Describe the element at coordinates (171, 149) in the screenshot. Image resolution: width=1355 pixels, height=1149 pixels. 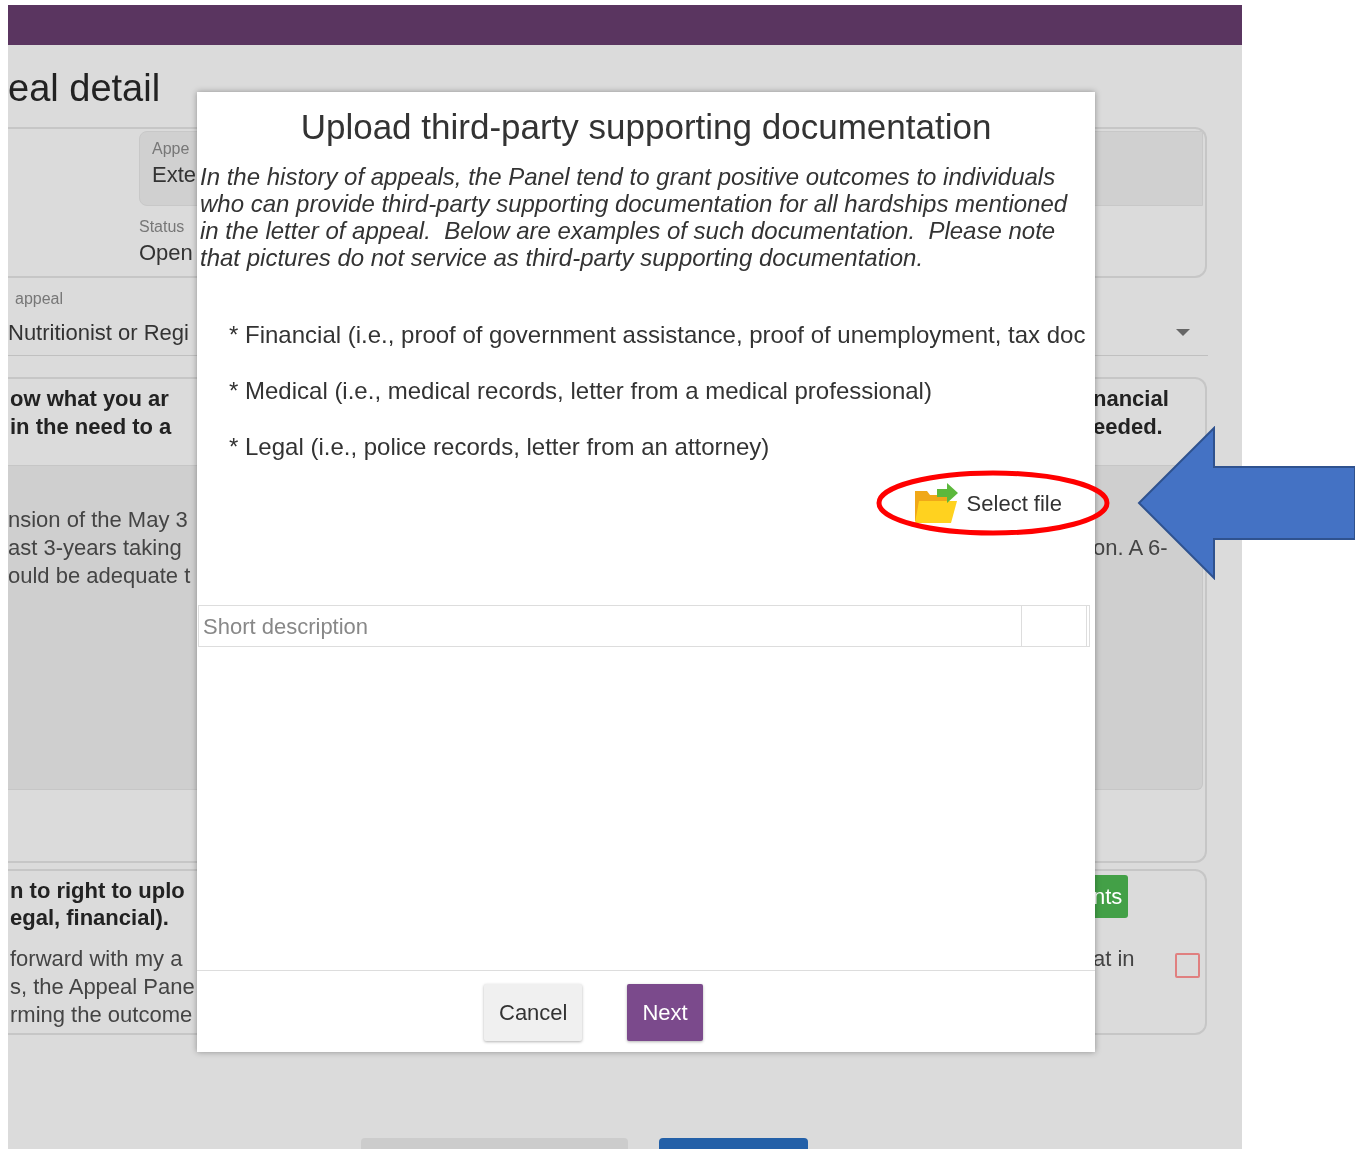
I see `field-label: Appe` at that location.